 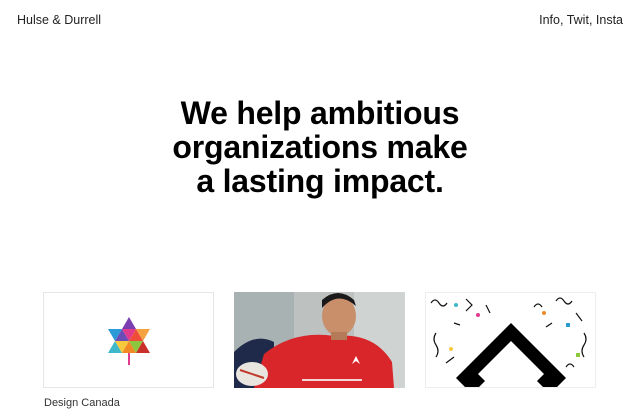 I want to click on work-card-design-canada, so click(x=128, y=340).